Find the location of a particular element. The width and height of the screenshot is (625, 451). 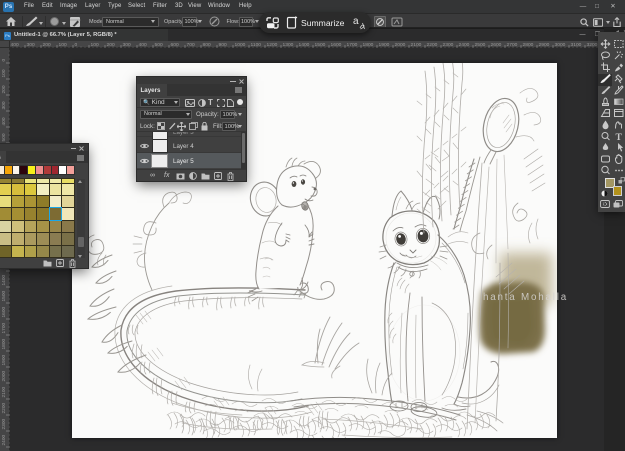

svg-text: 1000 is located at coordinates (240, 45).